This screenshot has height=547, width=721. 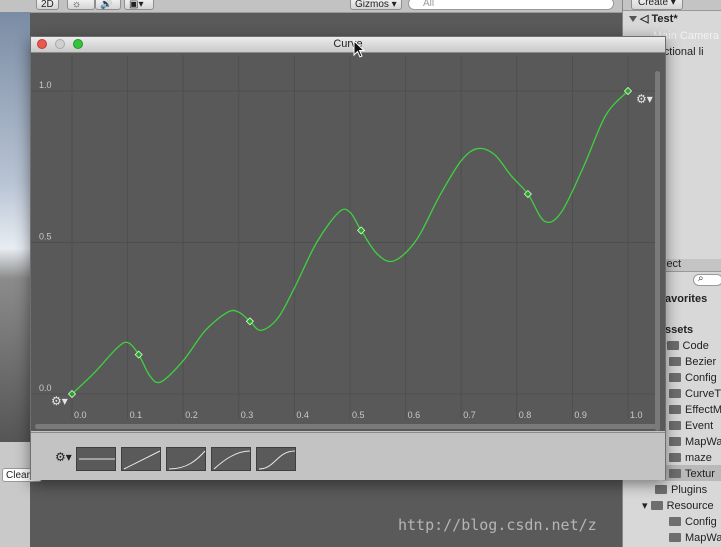 I want to click on lighting-toggle-button: ☼, so click(x=81, y=5).